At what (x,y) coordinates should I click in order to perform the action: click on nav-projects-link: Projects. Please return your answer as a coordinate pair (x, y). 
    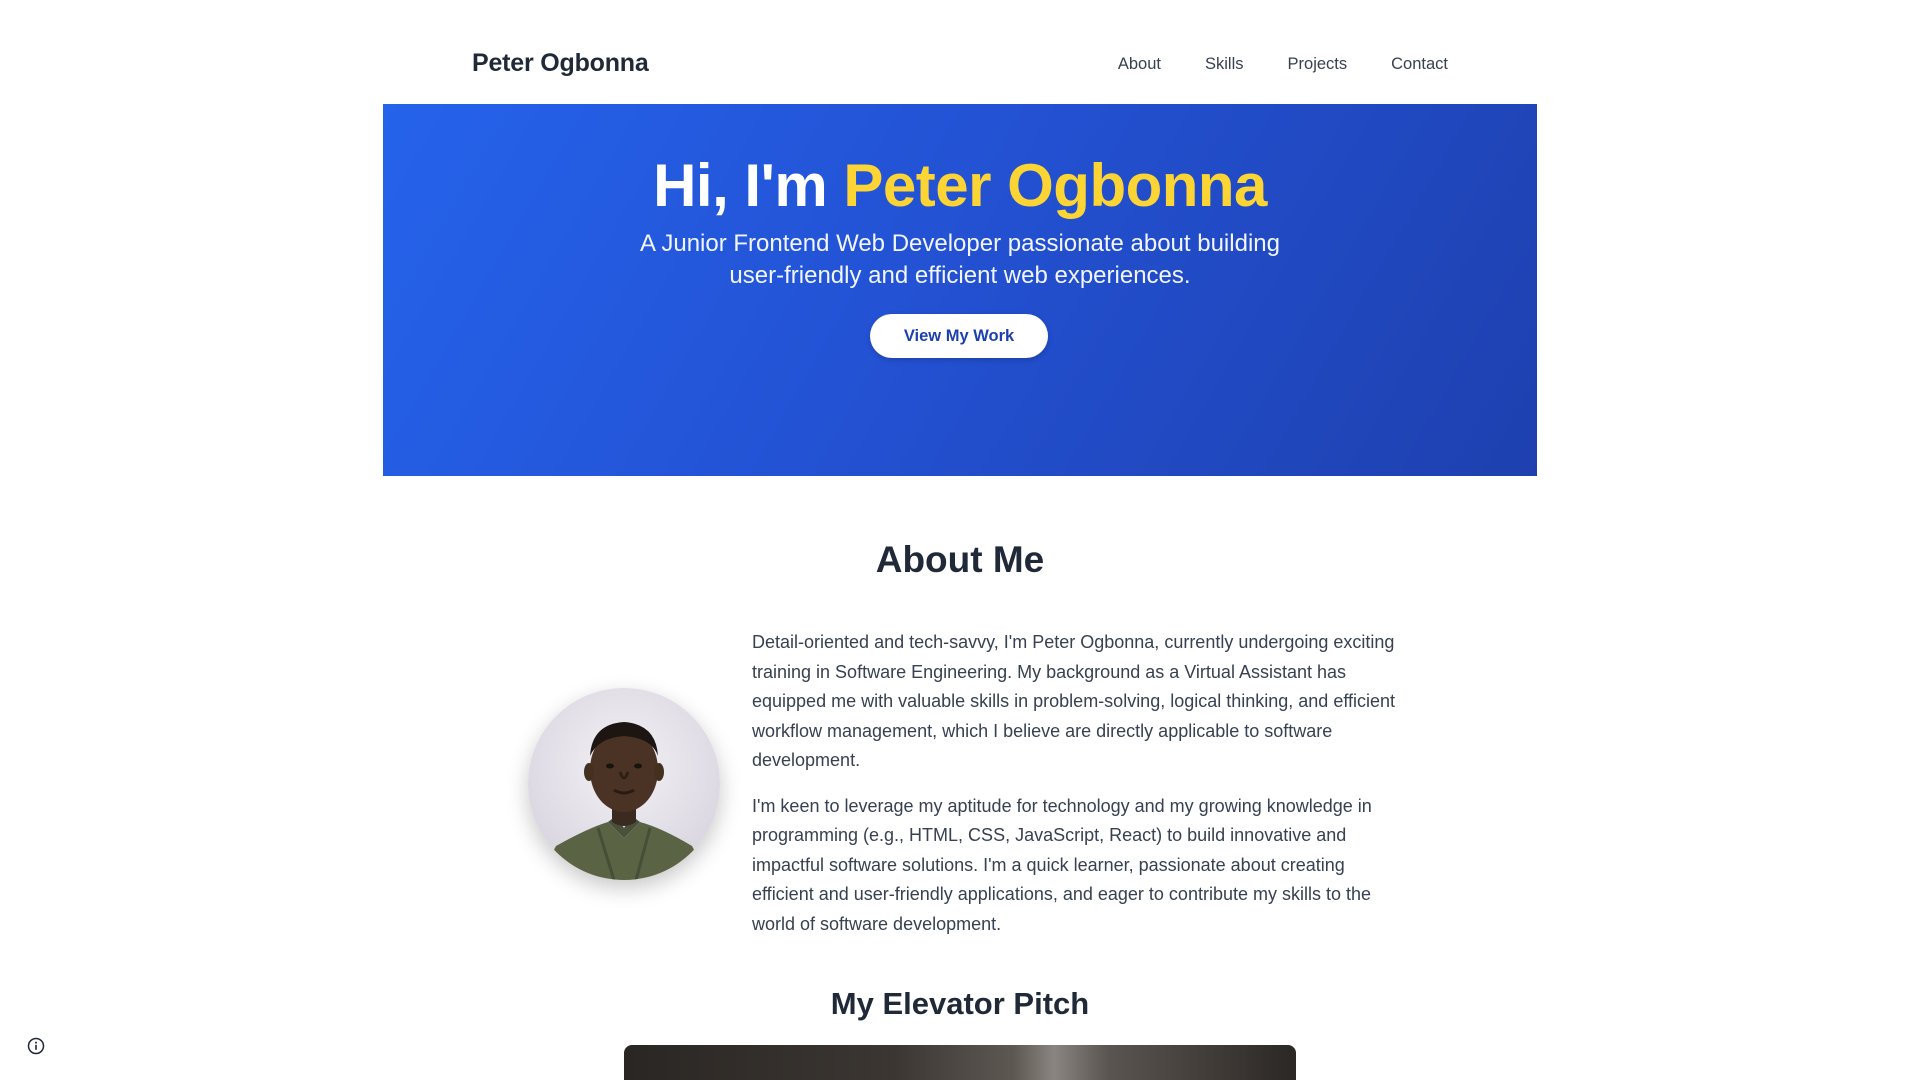
    Looking at the image, I should click on (1318, 64).